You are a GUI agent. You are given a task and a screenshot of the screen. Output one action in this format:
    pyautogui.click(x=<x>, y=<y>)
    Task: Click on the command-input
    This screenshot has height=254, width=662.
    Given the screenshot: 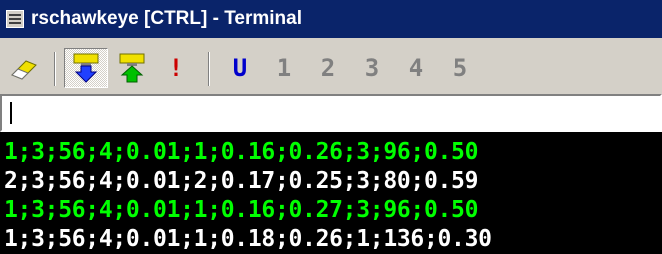 What is the action you would take?
    pyautogui.click(x=331, y=113)
    